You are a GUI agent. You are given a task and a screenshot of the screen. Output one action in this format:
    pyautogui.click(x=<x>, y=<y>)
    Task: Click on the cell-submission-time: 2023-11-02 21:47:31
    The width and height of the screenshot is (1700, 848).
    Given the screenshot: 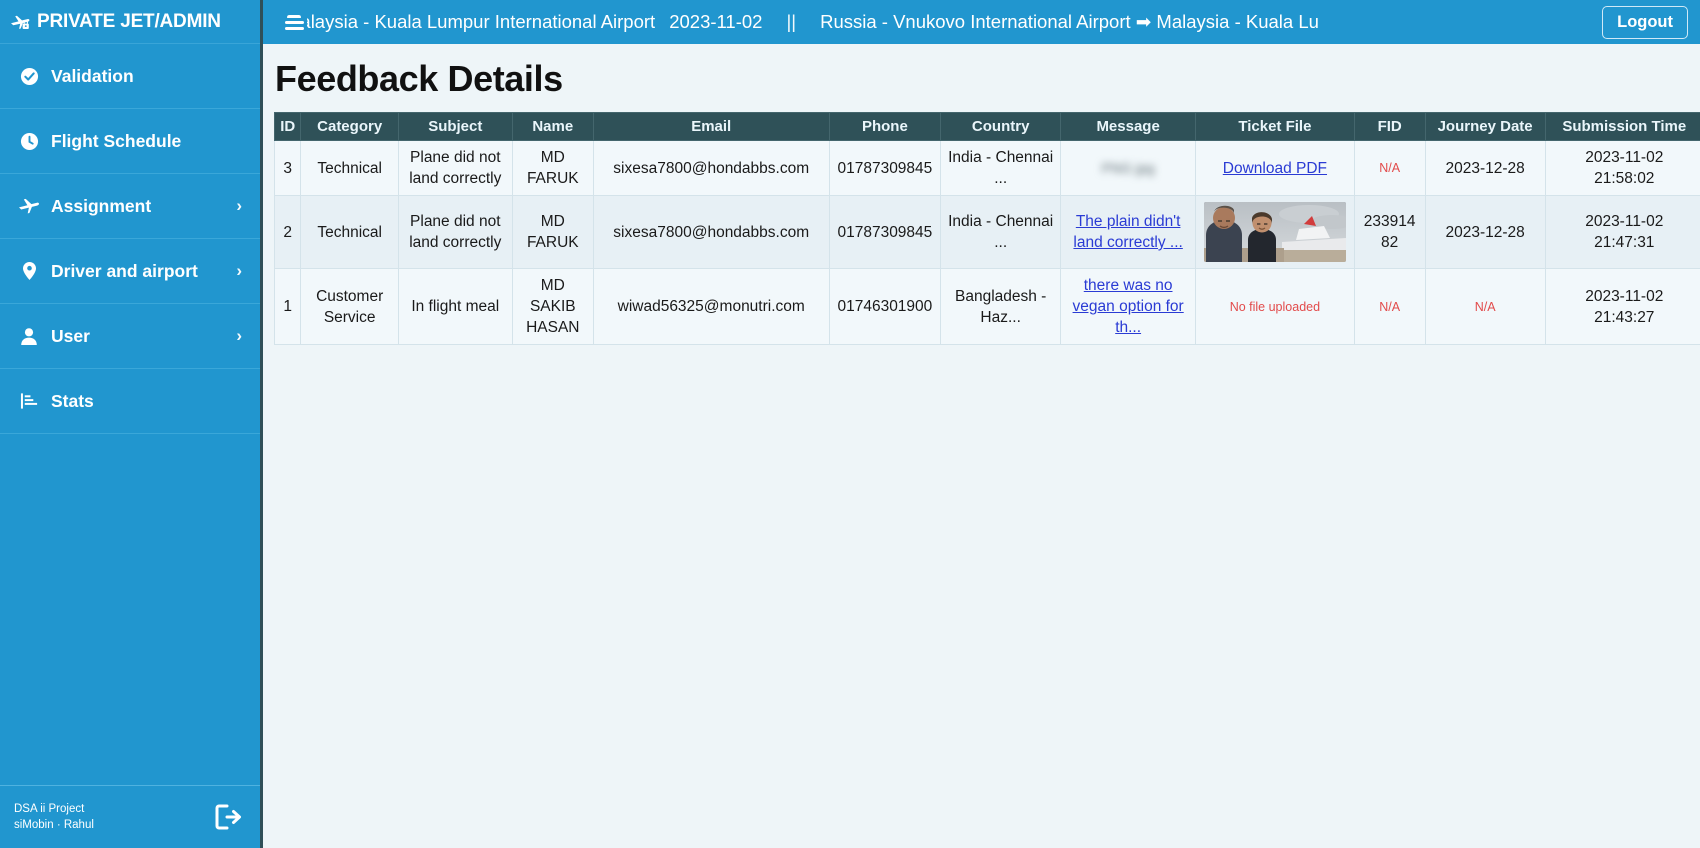 What is the action you would take?
    pyautogui.click(x=1622, y=232)
    